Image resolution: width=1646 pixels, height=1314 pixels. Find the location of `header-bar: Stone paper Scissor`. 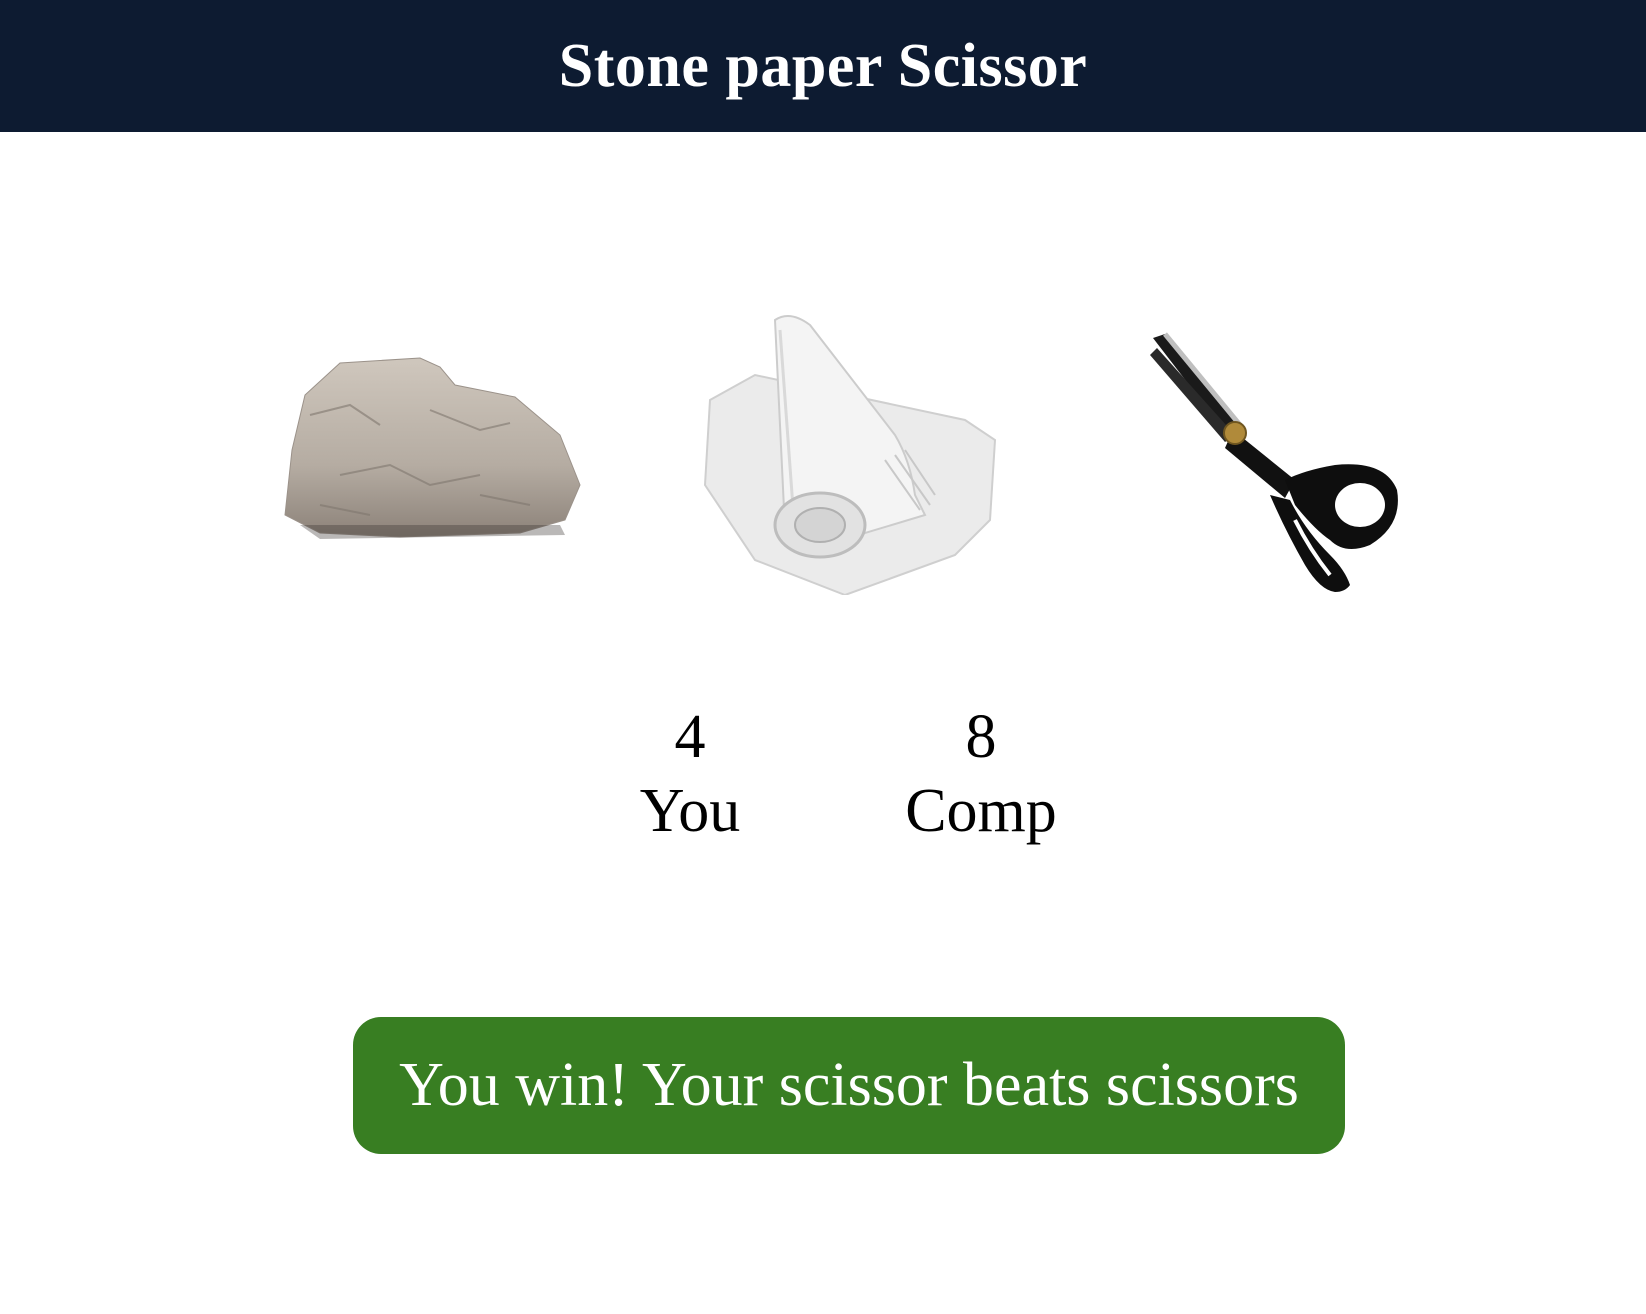

header-bar: Stone paper Scissor is located at coordinates (823, 66).